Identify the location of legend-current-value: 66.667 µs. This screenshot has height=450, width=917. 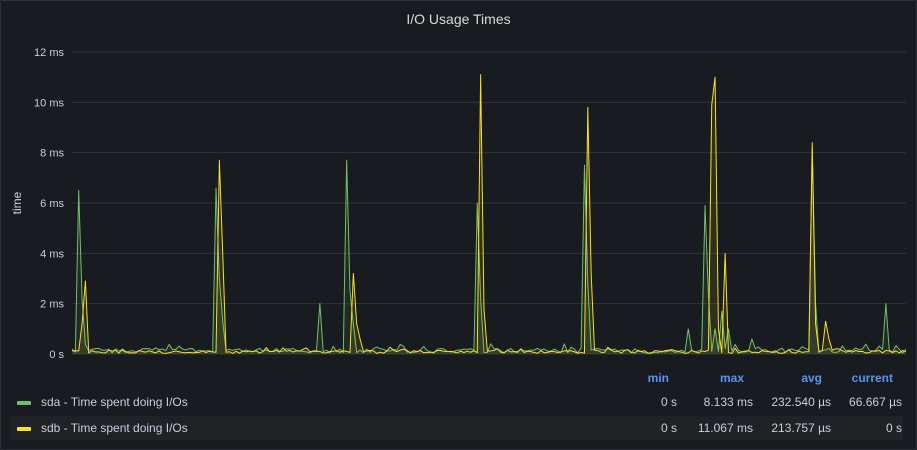
(875, 402).